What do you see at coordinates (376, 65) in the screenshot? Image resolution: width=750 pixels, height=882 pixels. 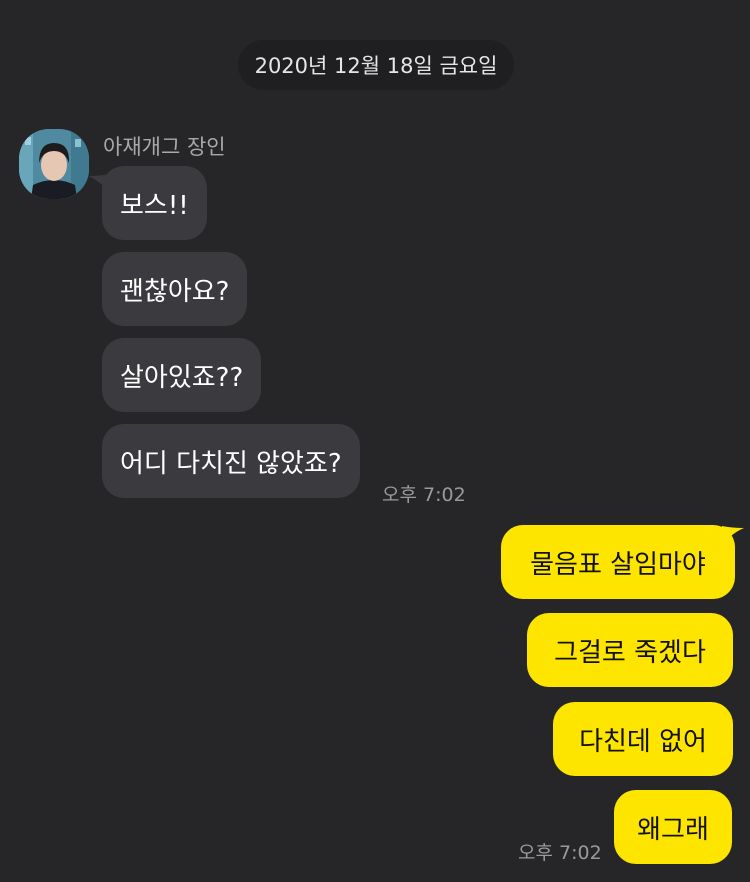 I see `date-divider: 2020년 12월 18일 금요일` at bounding box center [376, 65].